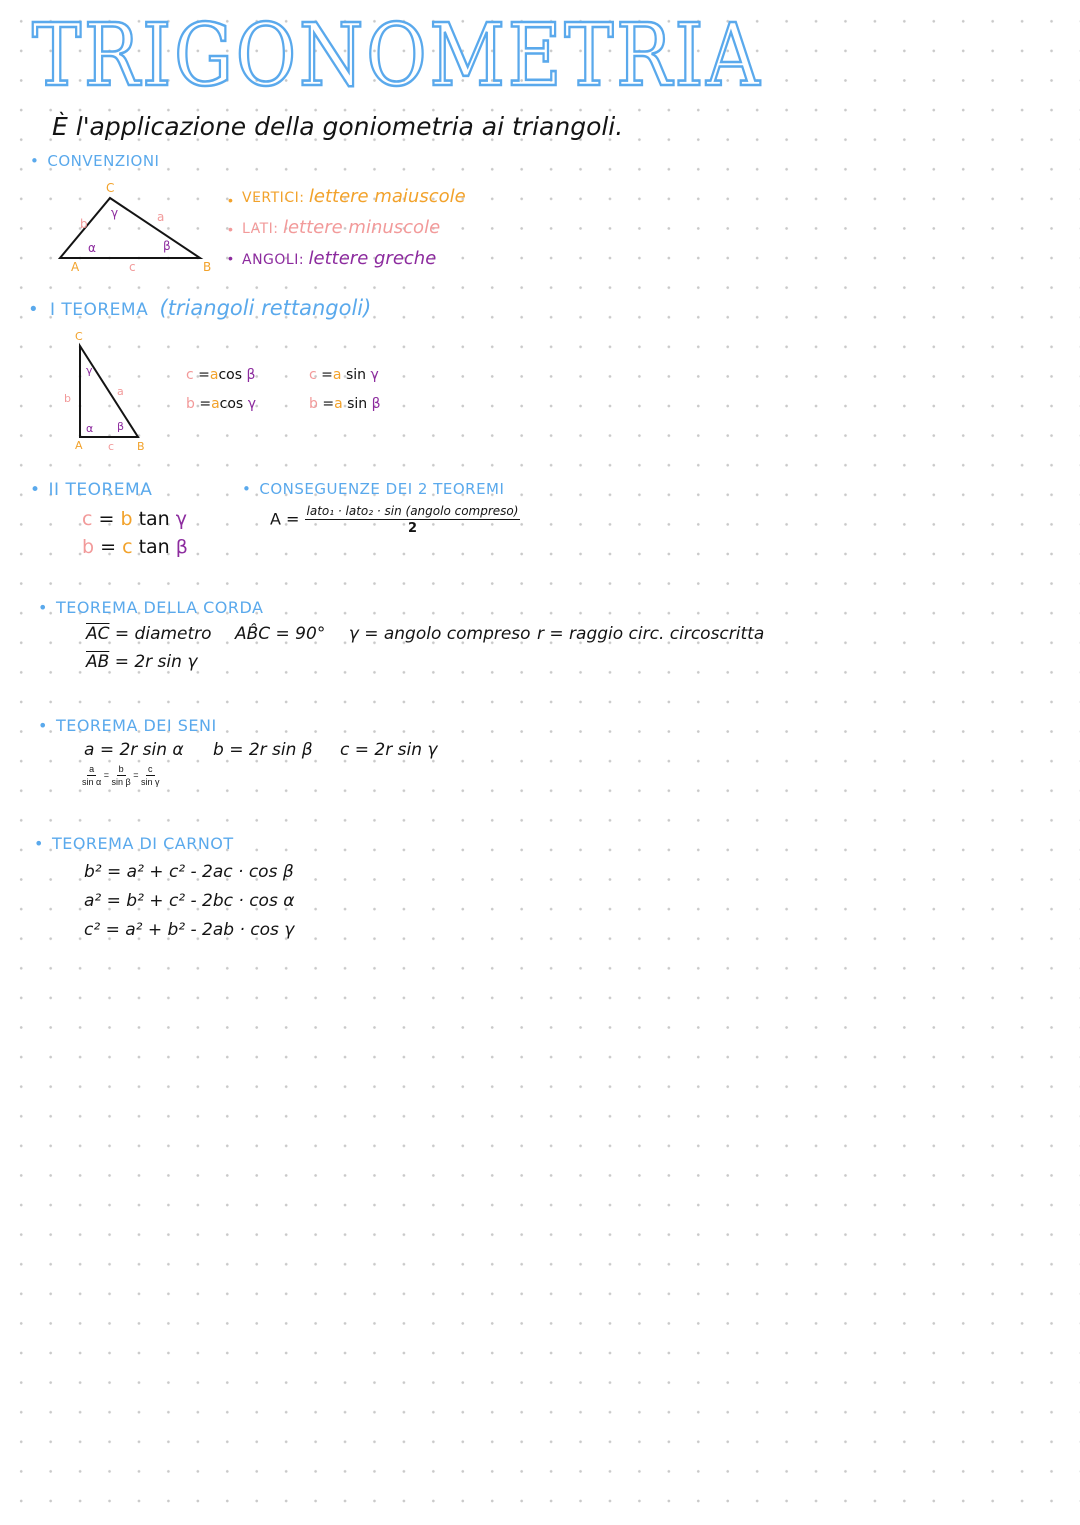 This screenshot has width=1080, height=1525. I want to click on formula: b =acos γ, so click(221, 404).